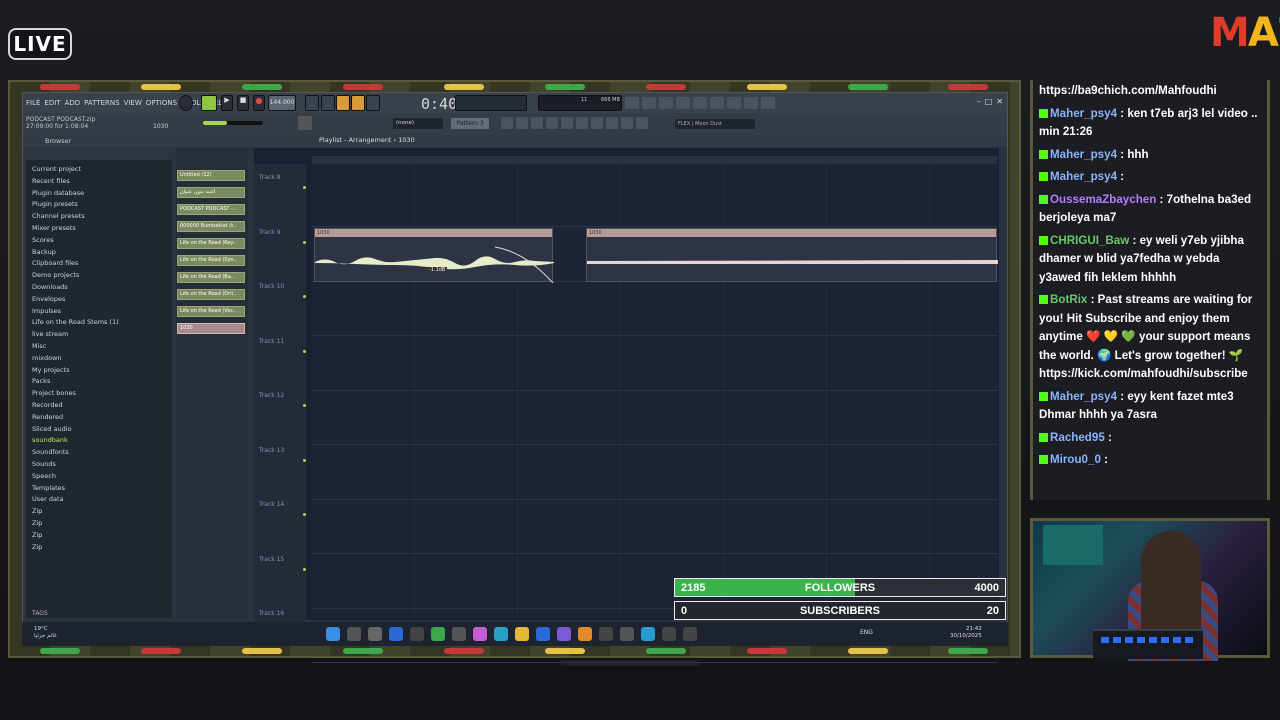 The height and width of the screenshot is (720, 1280). Describe the element at coordinates (312, 103) in the screenshot. I see `metronome-icon` at that location.